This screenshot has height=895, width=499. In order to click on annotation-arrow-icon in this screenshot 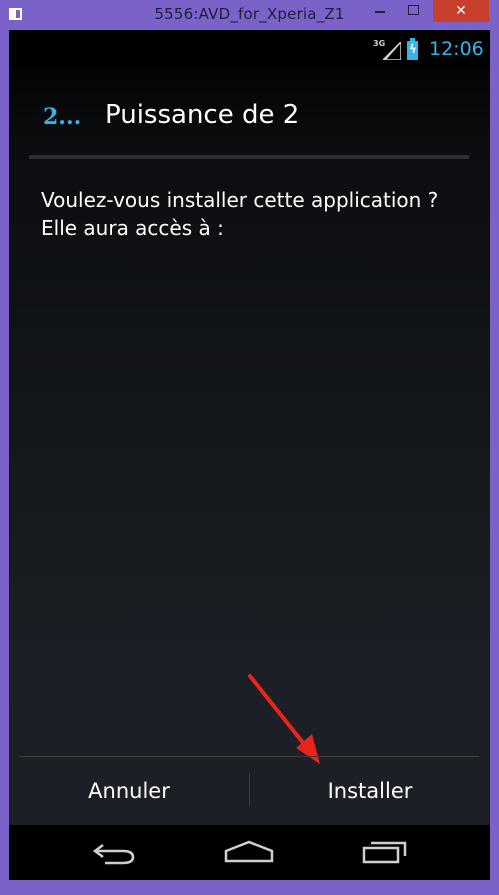, I will do `click(284, 719)`.